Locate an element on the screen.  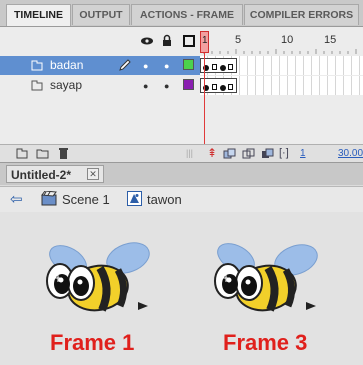
trash-icon is located at coordinates (63, 155).